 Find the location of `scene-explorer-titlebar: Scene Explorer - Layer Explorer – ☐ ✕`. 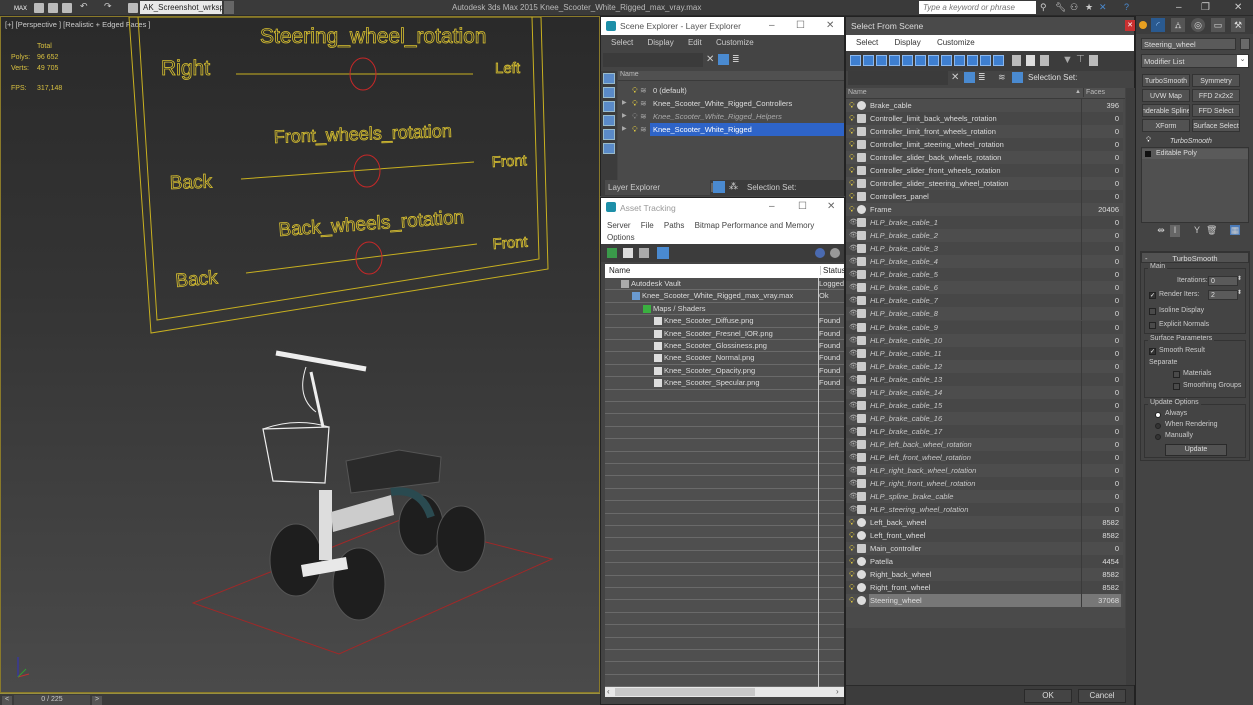

scene-explorer-titlebar: Scene Explorer - Layer Explorer – ☐ ✕ is located at coordinates (722, 26).